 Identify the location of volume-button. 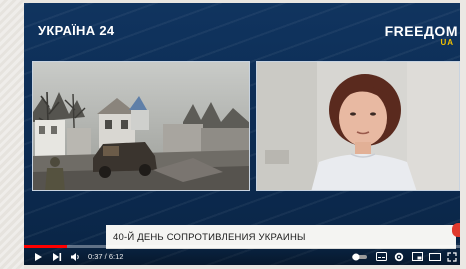
(75, 256).